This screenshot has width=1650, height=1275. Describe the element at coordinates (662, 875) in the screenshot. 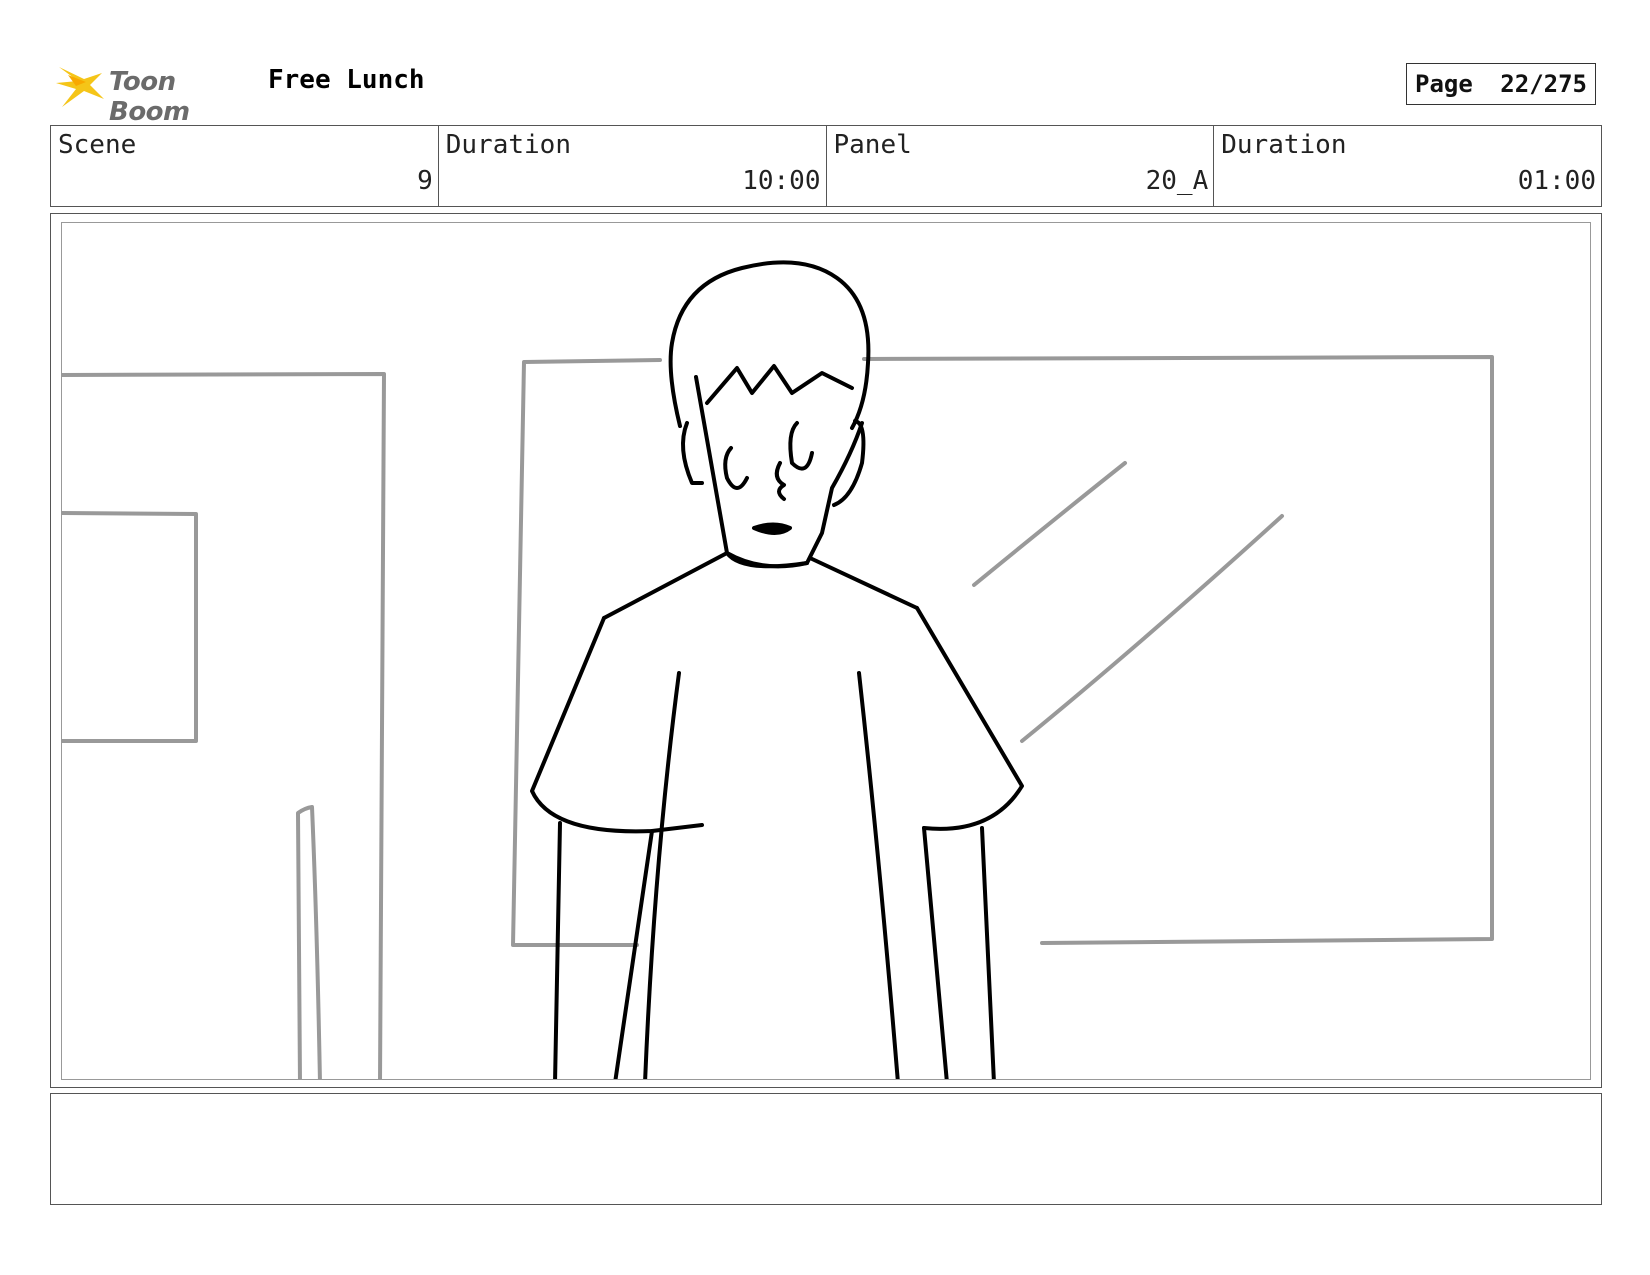

I see `torso-left` at that location.